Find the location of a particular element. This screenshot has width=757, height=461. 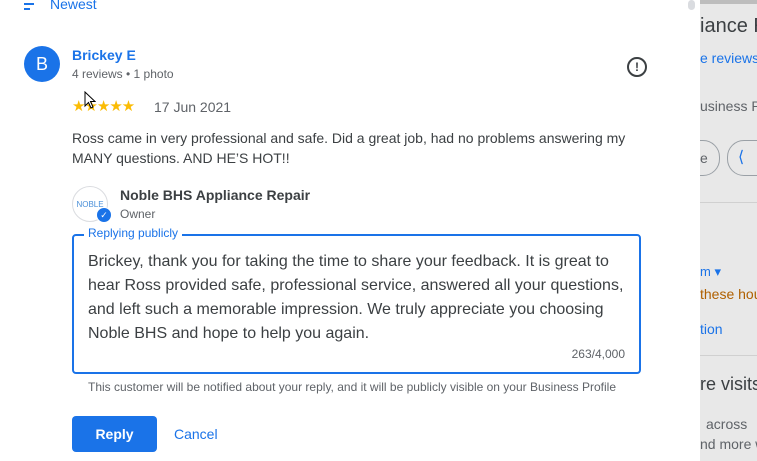

reviewer-name: Brickey E is located at coordinates (104, 55).